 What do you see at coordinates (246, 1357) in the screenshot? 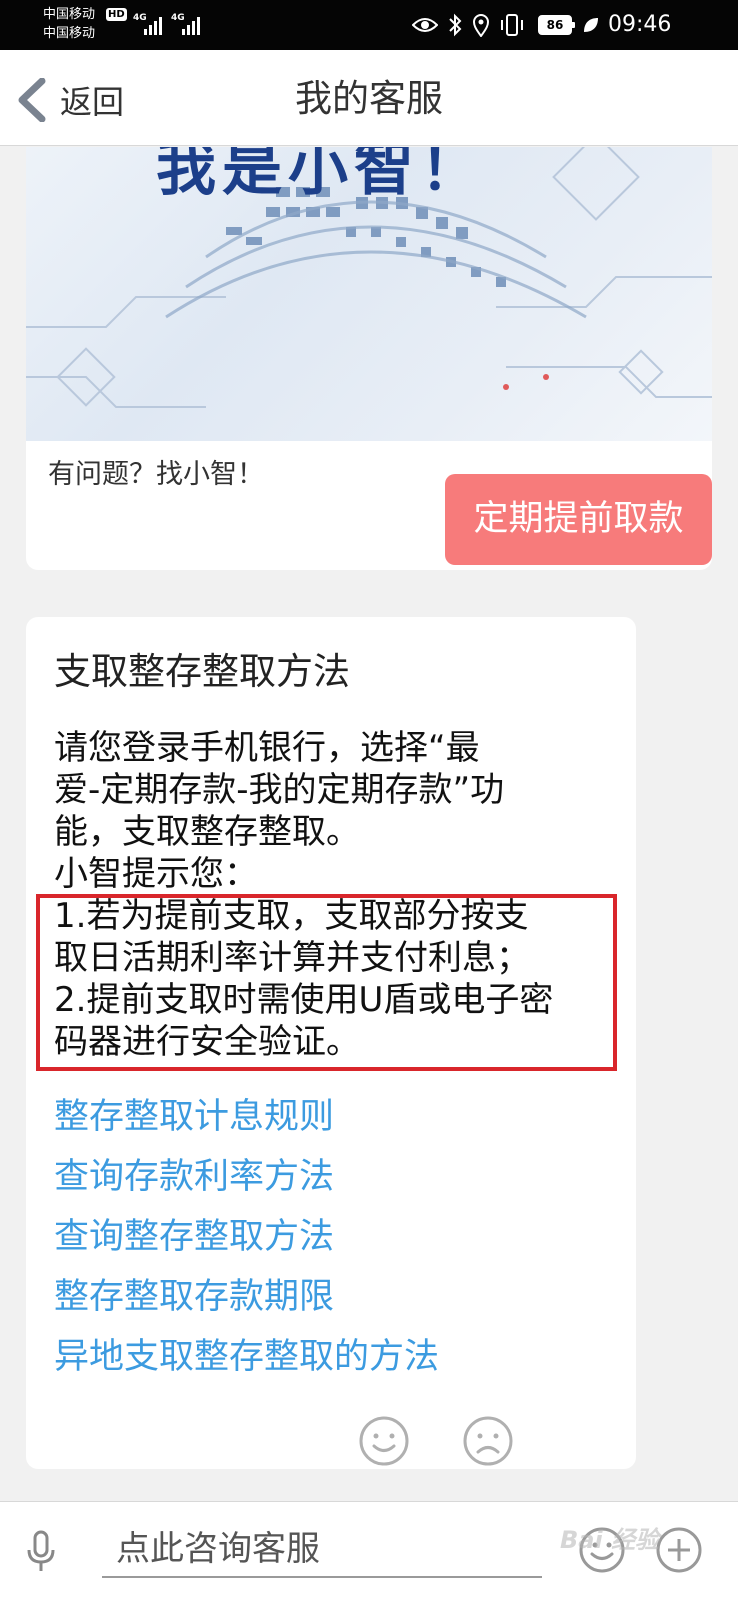
I see `related-link: 异地支取整存整取的方法` at bounding box center [246, 1357].